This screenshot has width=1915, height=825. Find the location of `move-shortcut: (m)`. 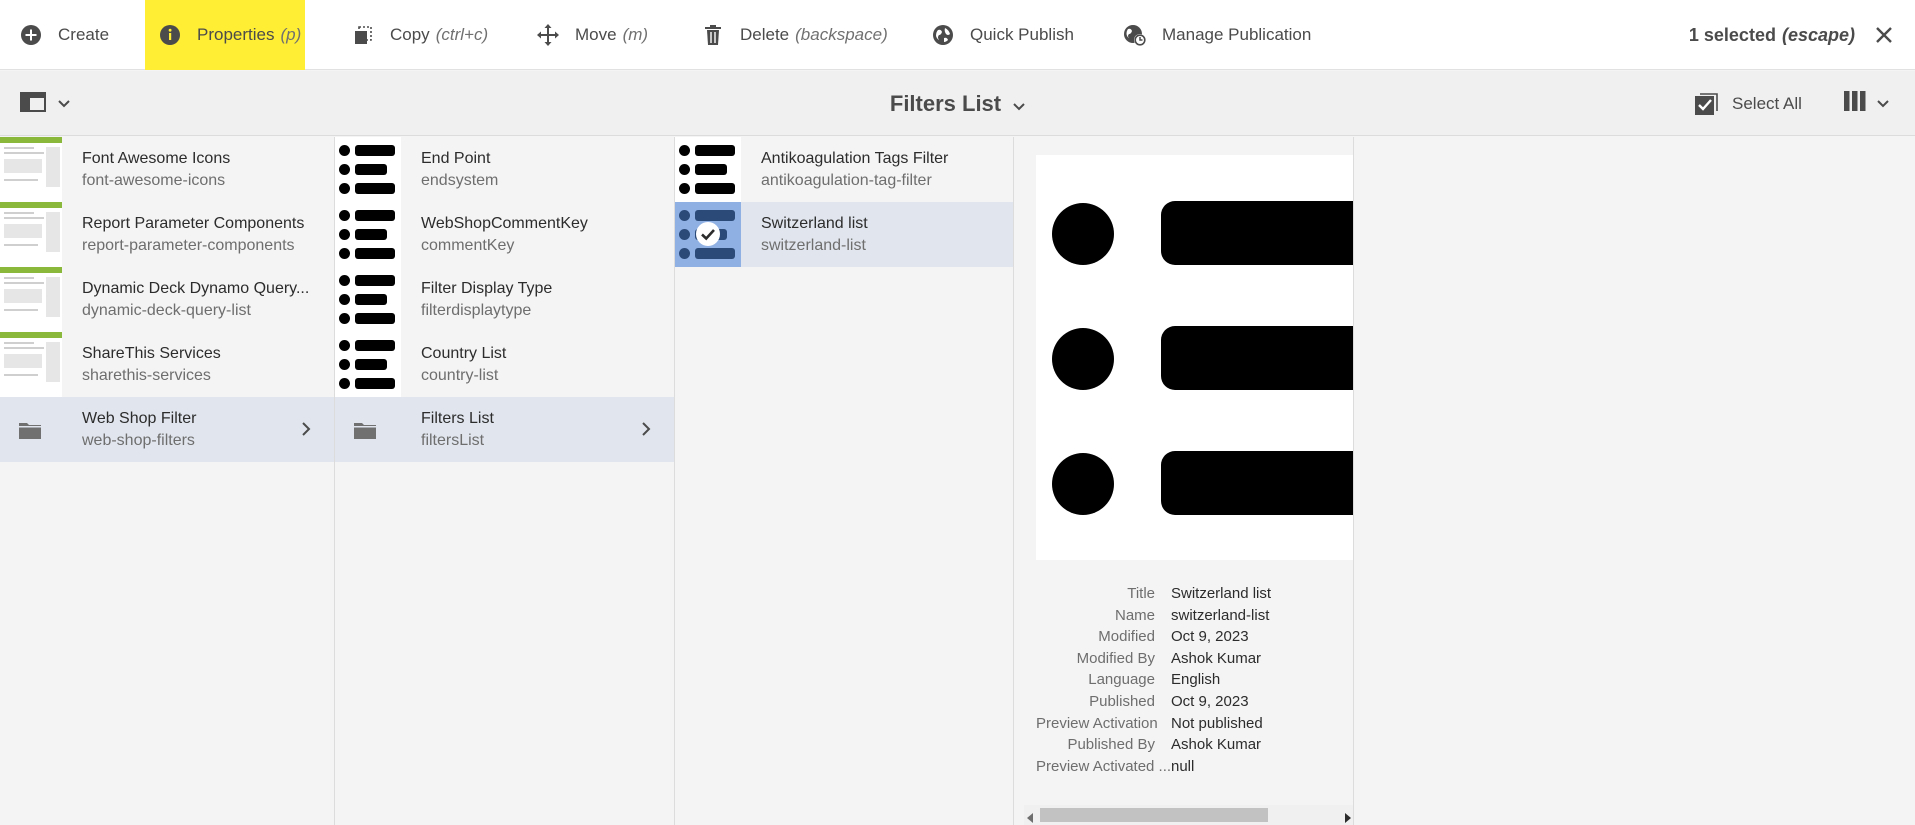

move-shortcut: (m) is located at coordinates (635, 34).